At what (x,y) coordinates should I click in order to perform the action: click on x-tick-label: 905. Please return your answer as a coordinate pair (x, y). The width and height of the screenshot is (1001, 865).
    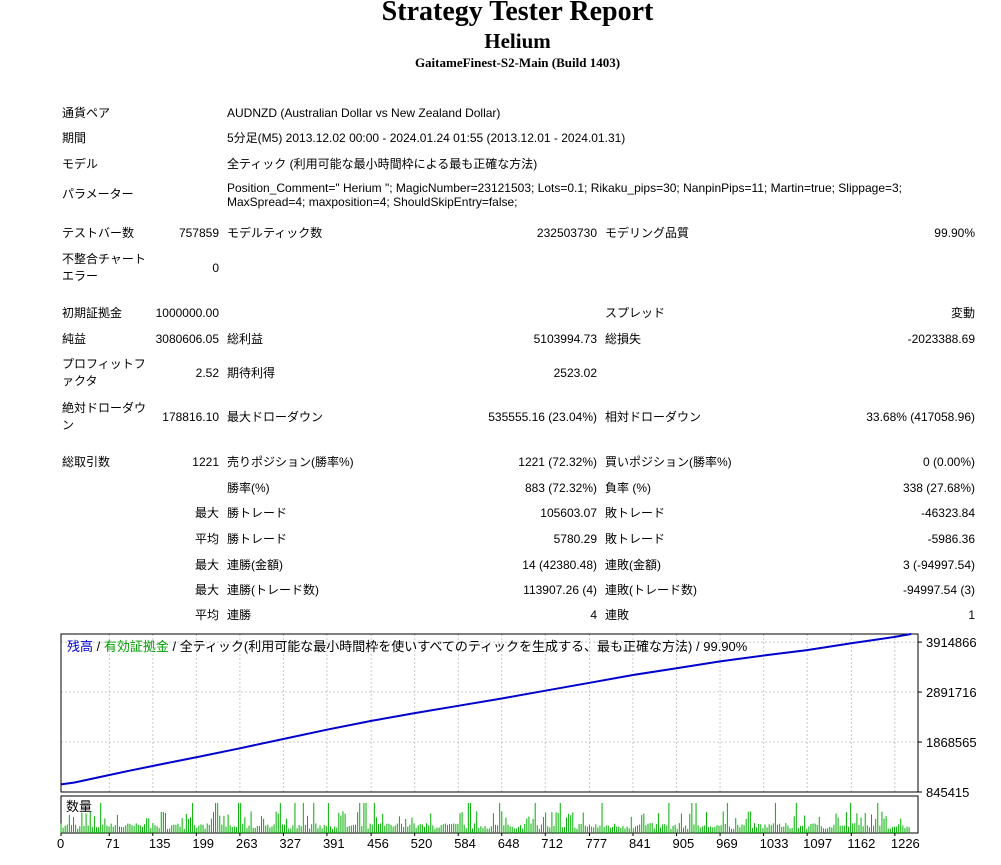
    Looking at the image, I should click on (684, 843).